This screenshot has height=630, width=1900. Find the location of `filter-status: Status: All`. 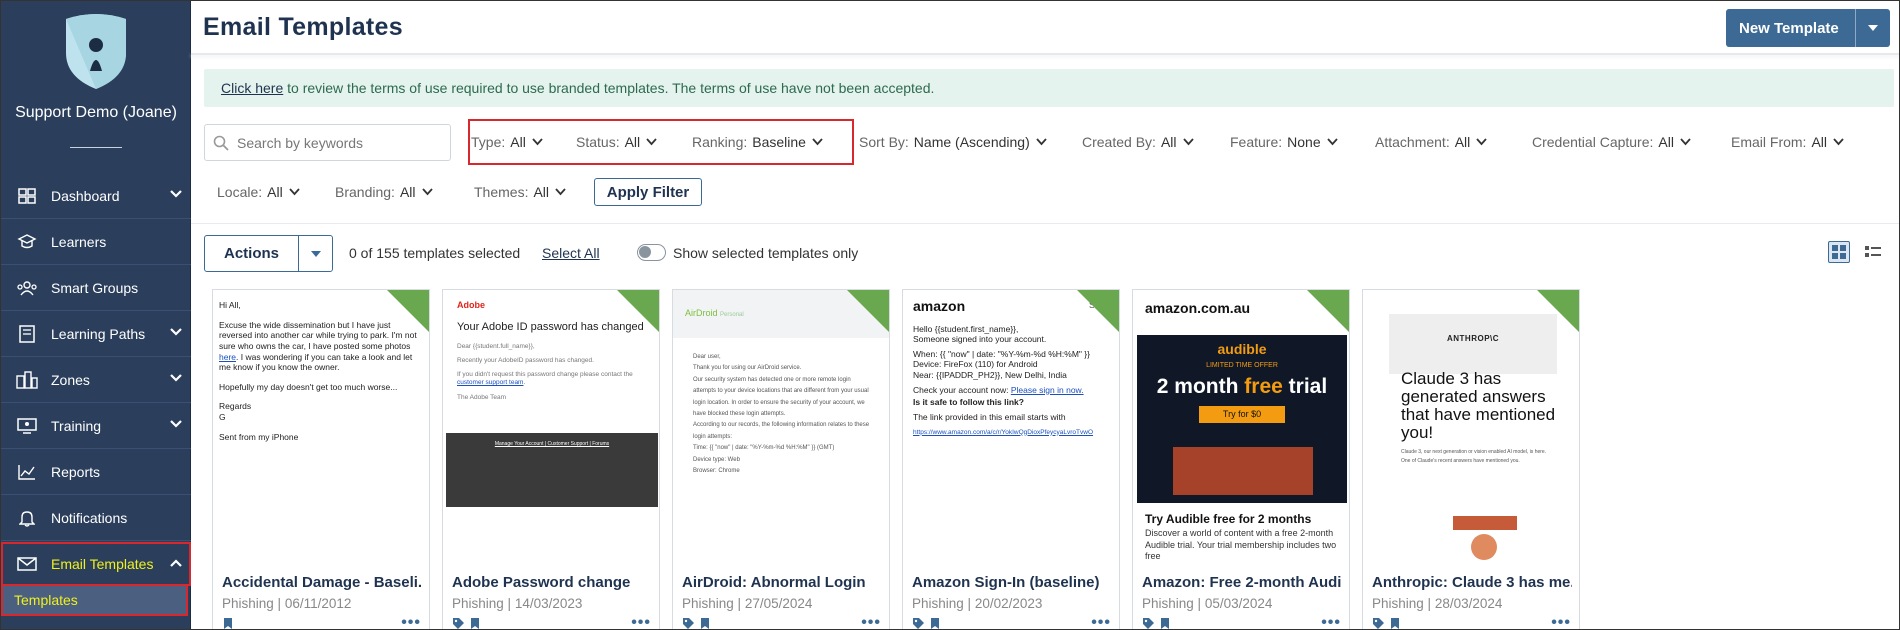

filter-status: Status: All is located at coordinates (616, 142).